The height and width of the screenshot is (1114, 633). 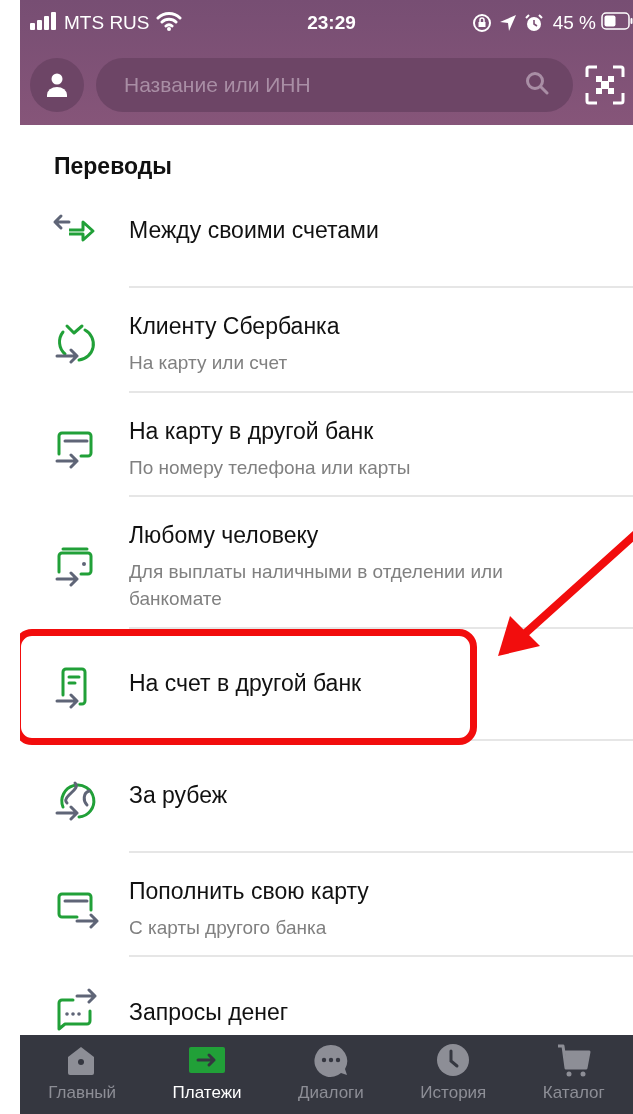 What do you see at coordinates (331, 22) in the screenshot?
I see `status-time: 23:29` at bounding box center [331, 22].